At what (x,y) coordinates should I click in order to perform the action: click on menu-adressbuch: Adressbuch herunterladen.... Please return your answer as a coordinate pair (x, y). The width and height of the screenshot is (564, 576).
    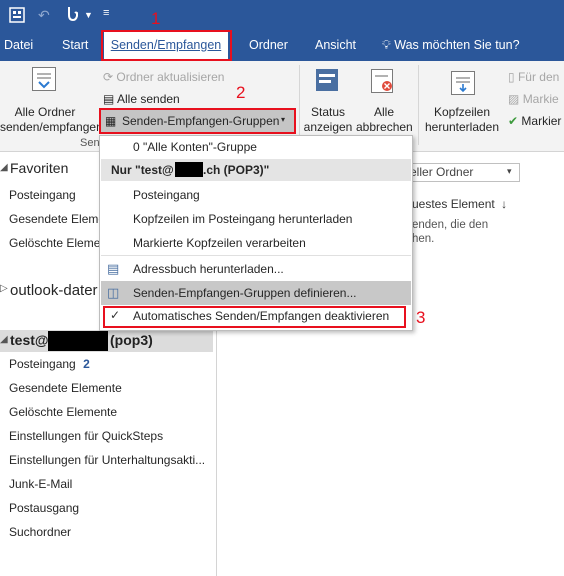
    Looking at the image, I should click on (208, 269).